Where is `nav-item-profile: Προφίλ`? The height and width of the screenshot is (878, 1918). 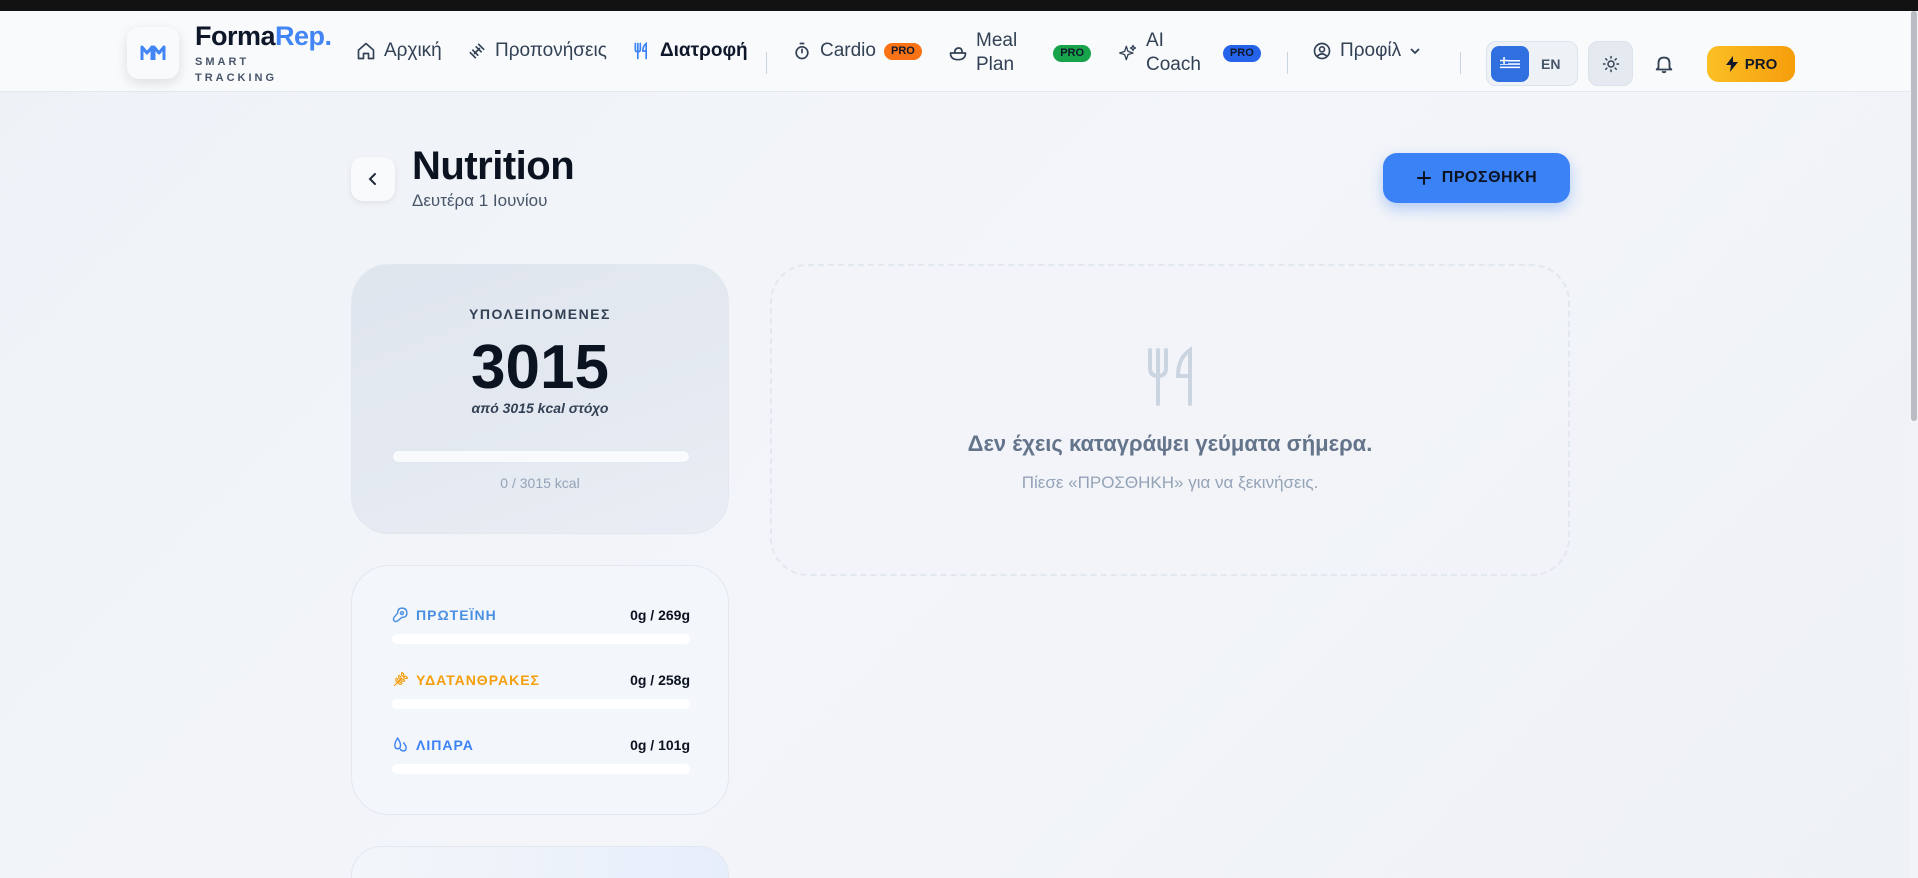 nav-item-profile: Προφίλ is located at coordinates (1366, 51).